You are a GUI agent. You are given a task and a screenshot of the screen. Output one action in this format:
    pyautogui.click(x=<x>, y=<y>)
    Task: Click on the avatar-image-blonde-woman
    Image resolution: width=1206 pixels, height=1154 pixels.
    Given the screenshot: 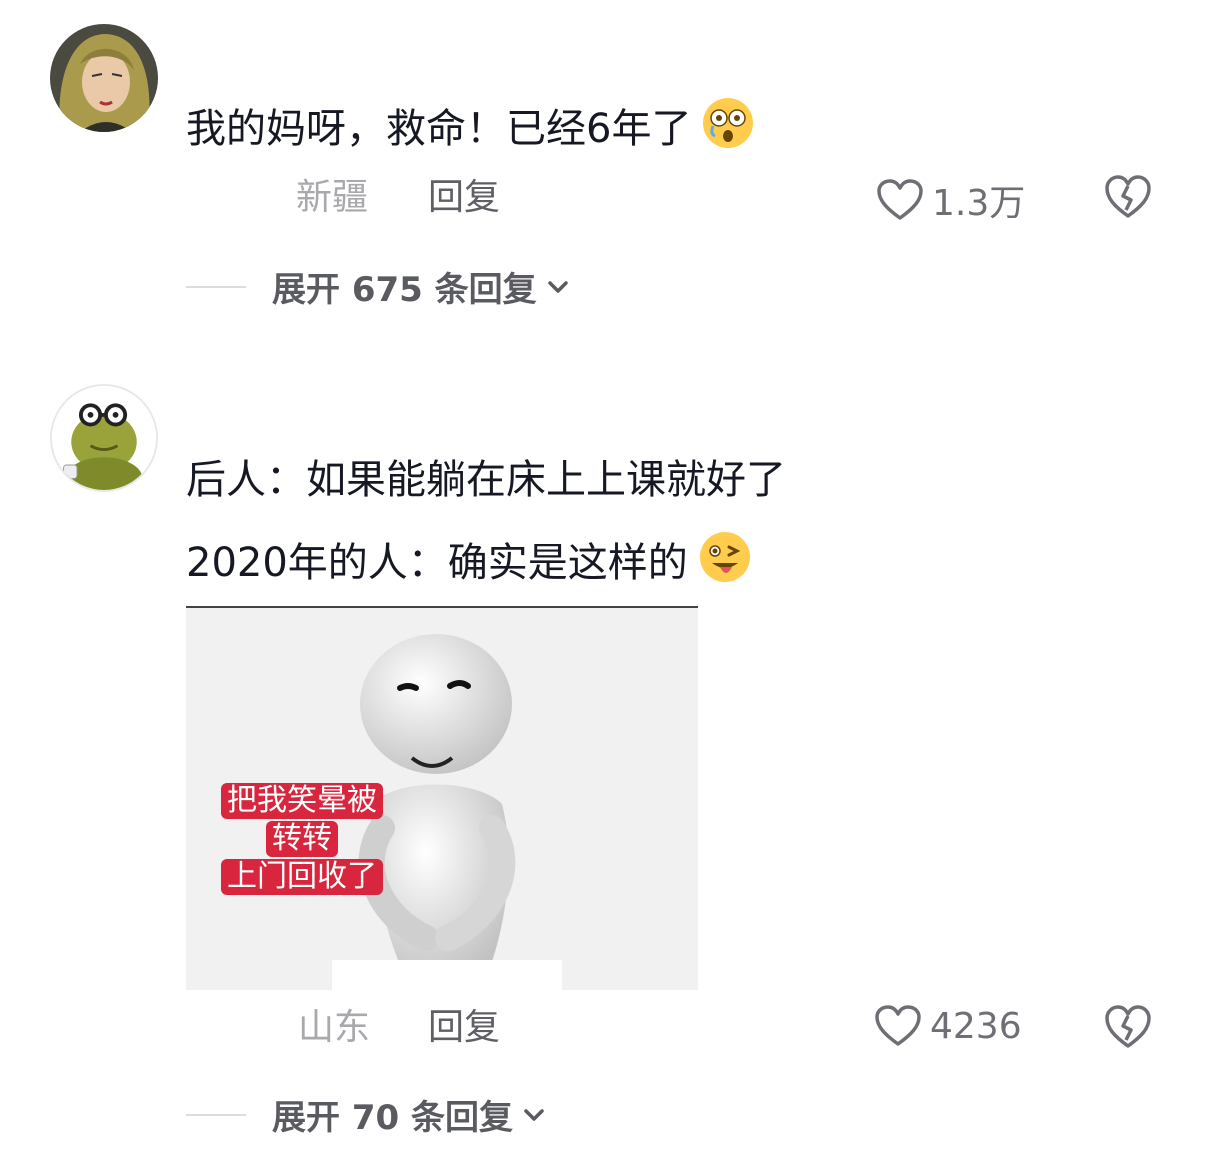 What is the action you would take?
    pyautogui.click(x=104, y=78)
    